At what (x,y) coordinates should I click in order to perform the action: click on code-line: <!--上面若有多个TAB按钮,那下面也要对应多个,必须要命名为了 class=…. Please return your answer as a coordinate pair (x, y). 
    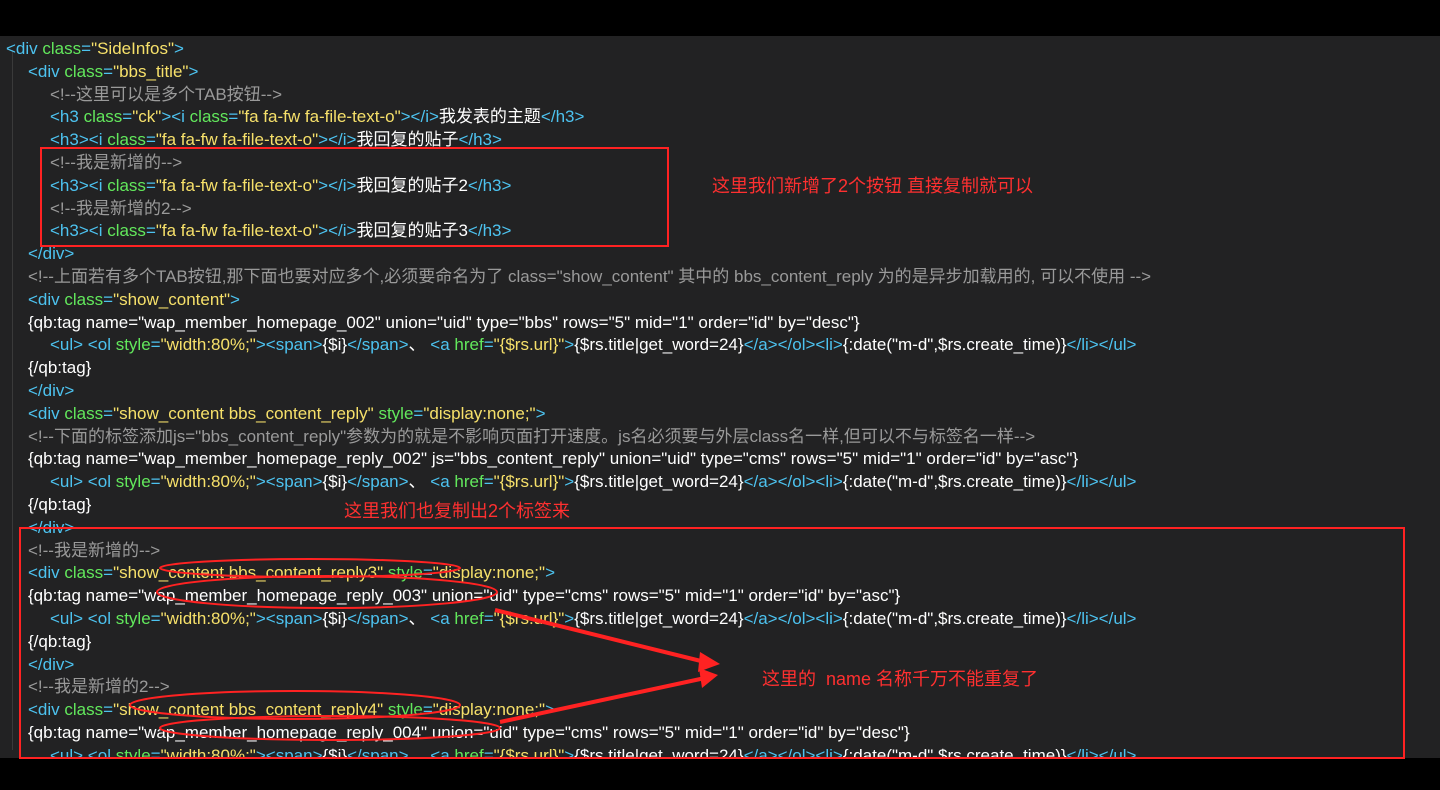
    Looking at the image, I should click on (589, 276).